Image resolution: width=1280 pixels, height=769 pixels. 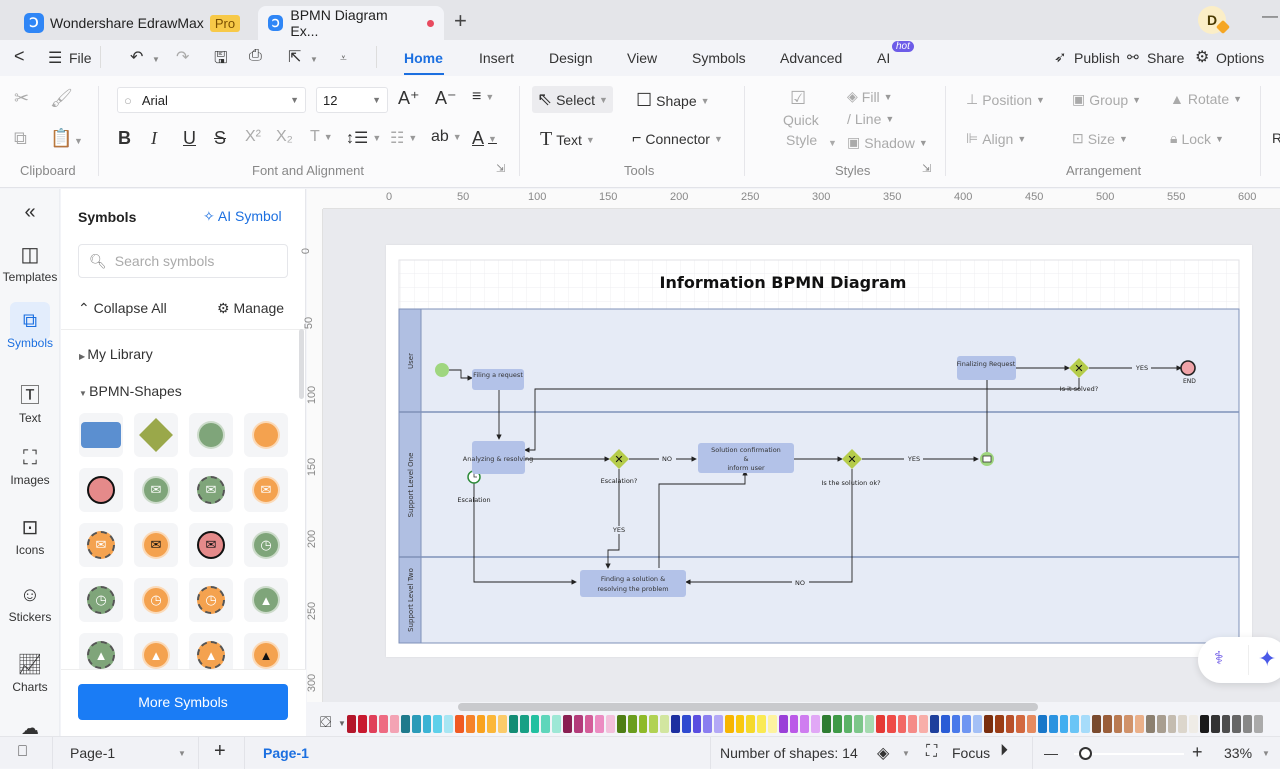 What do you see at coordinates (221, 60) in the screenshot?
I see `save-icon: 🖫` at bounding box center [221, 60].